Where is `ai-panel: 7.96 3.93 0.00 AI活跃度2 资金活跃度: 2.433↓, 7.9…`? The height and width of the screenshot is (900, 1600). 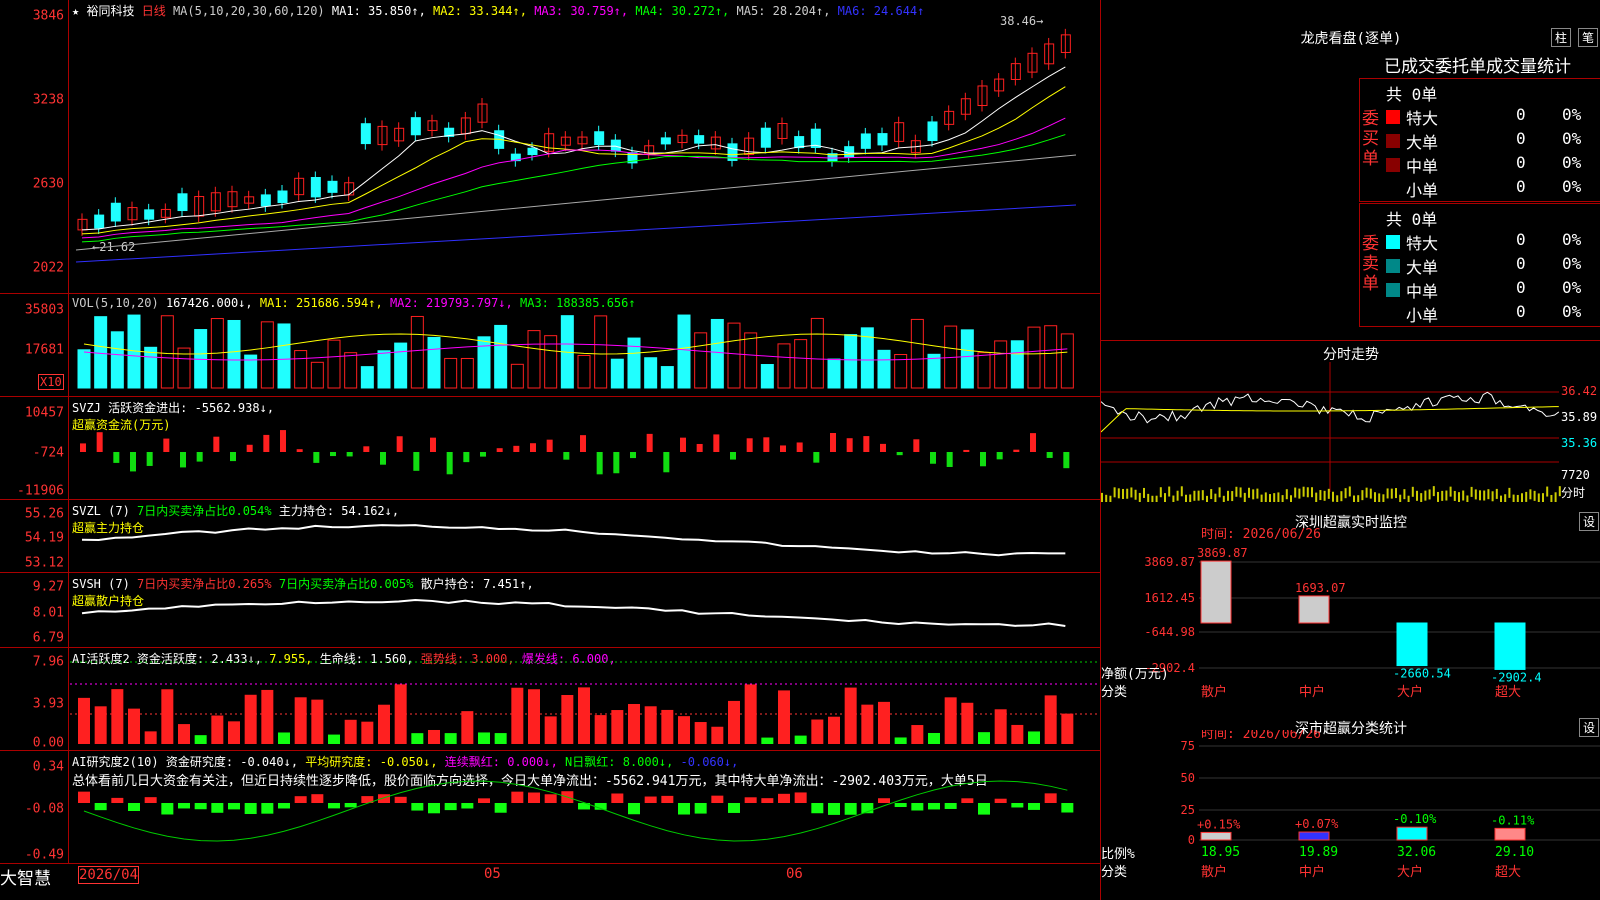 ai-panel: 7.96 3.93 0.00 AI活跃度2 资金活跃度: 2.433↓, 7.9… is located at coordinates (550, 699).